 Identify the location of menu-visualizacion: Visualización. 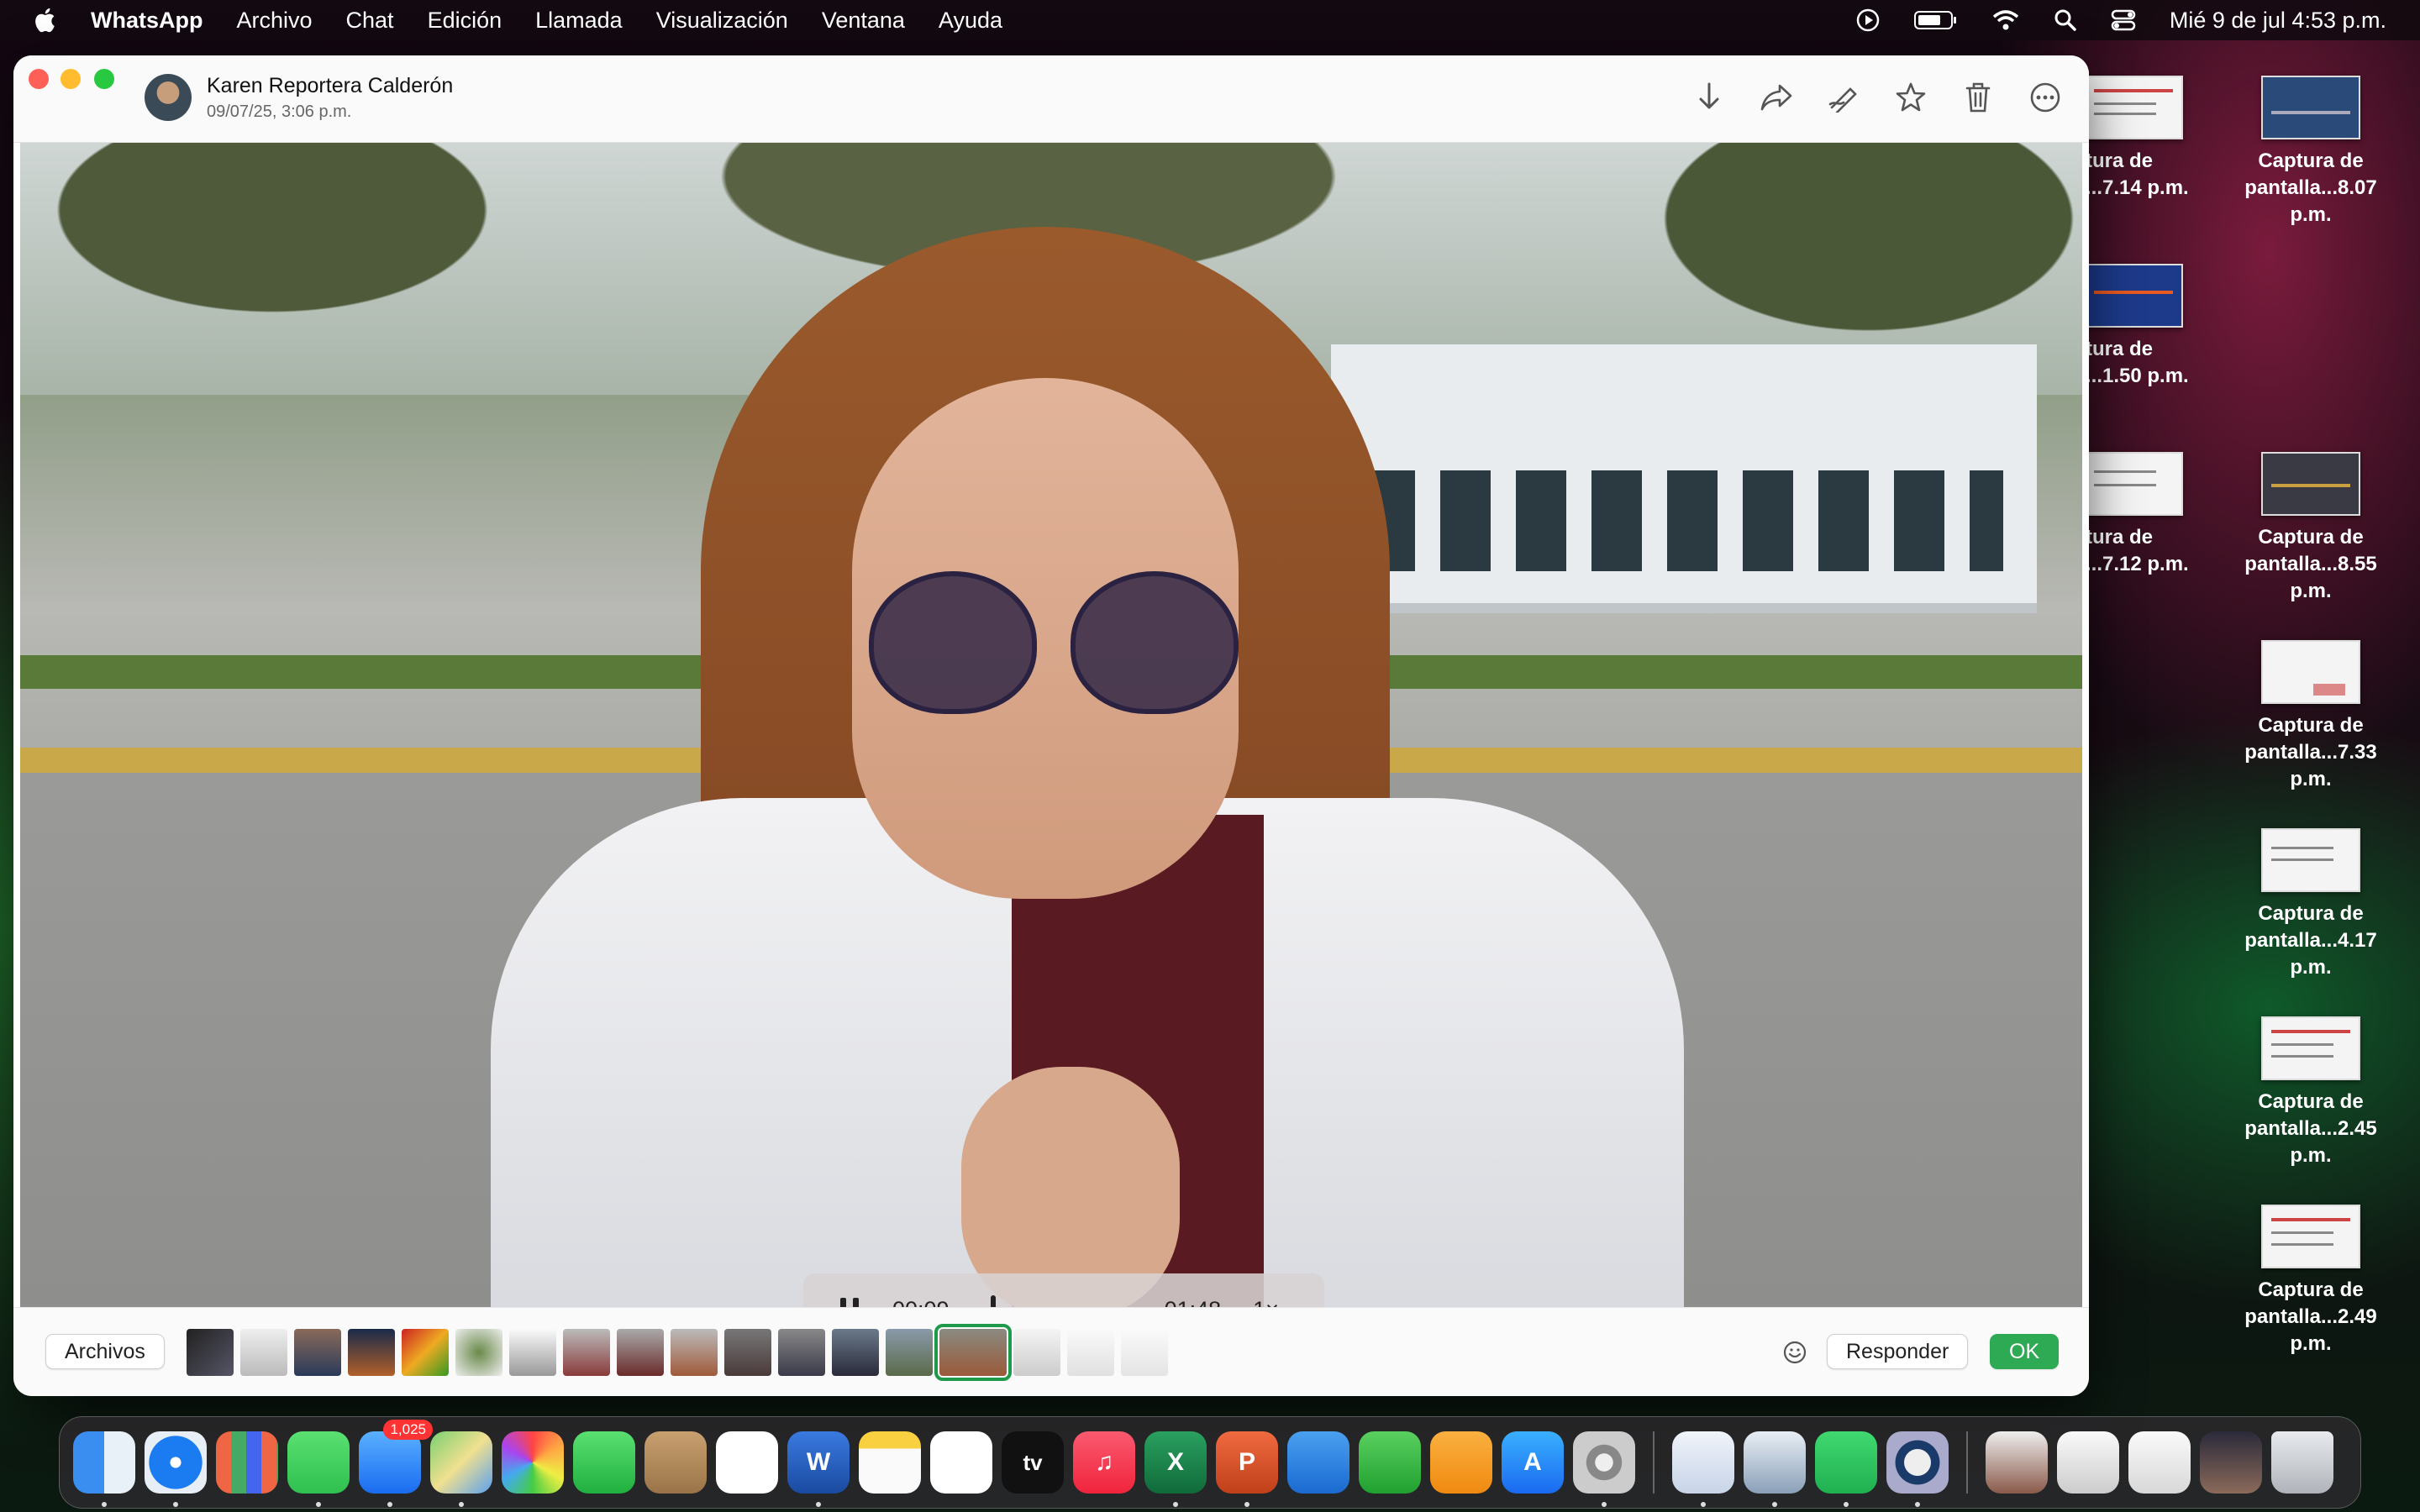
(722, 21).